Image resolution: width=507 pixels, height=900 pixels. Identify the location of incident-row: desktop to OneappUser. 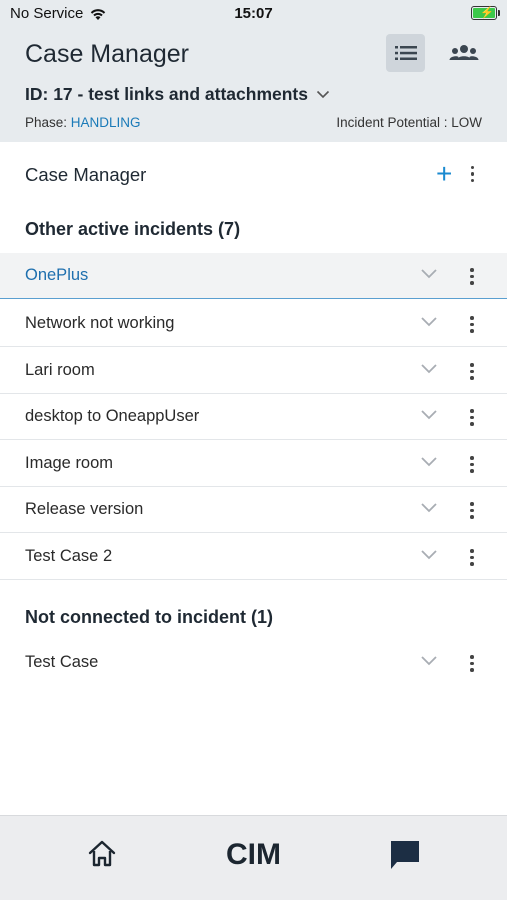
(253, 417).